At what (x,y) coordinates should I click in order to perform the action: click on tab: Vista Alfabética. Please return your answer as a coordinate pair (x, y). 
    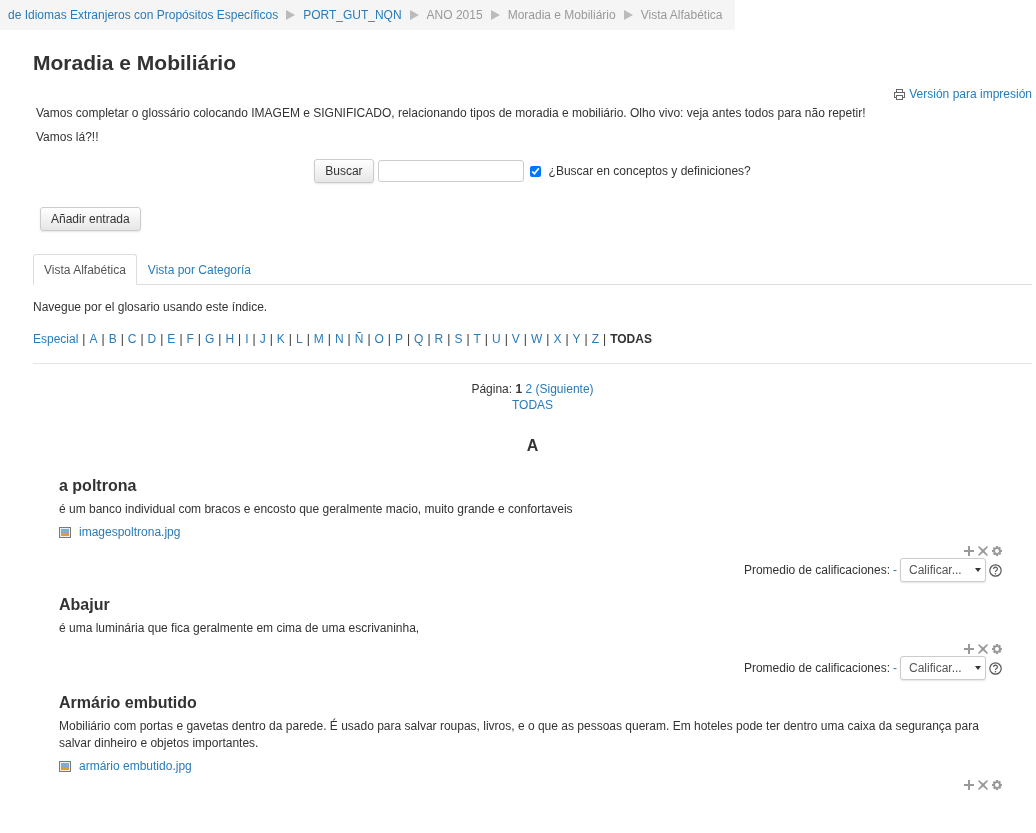
    Looking at the image, I should click on (85, 269).